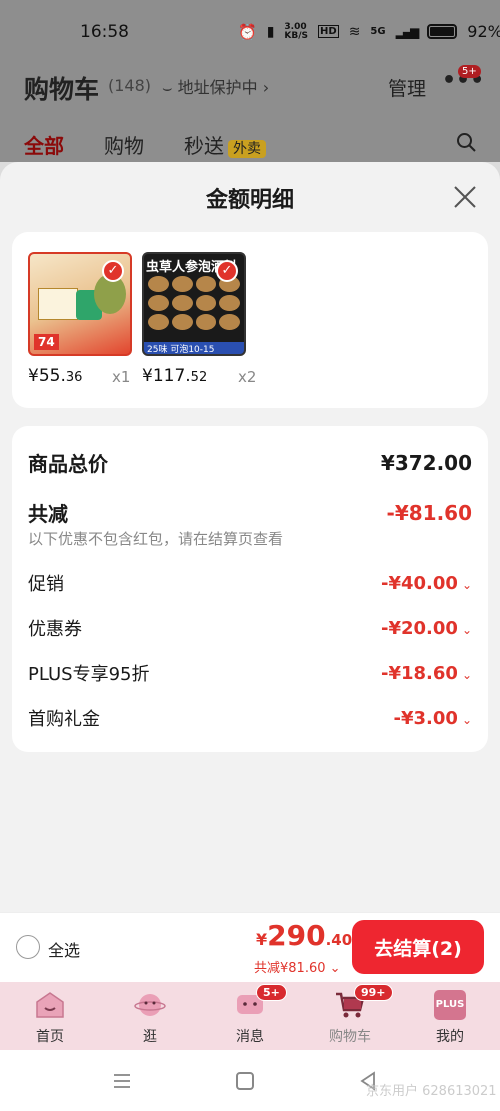 The height and width of the screenshot is (1111, 500). I want to click on product-qty: x1, so click(121, 377).